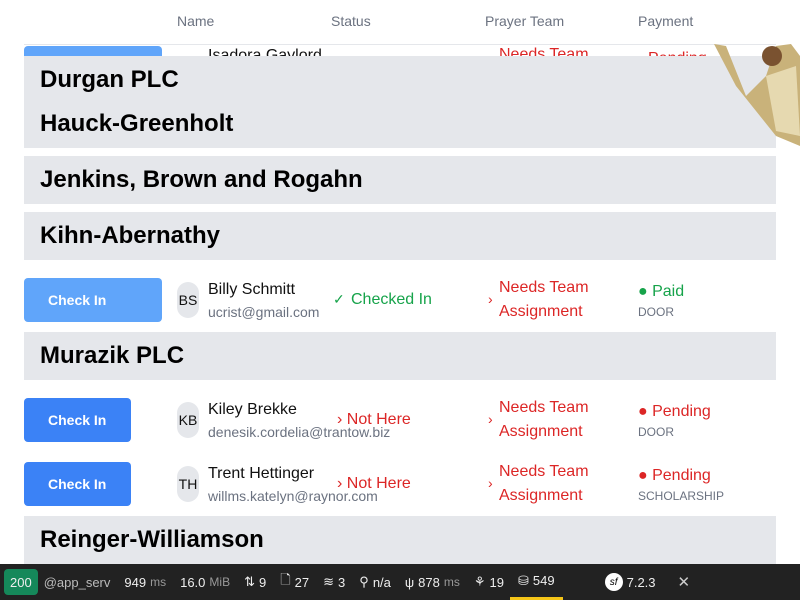 This screenshot has height=600, width=800. I want to click on memory-unit: MiB, so click(220, 582).